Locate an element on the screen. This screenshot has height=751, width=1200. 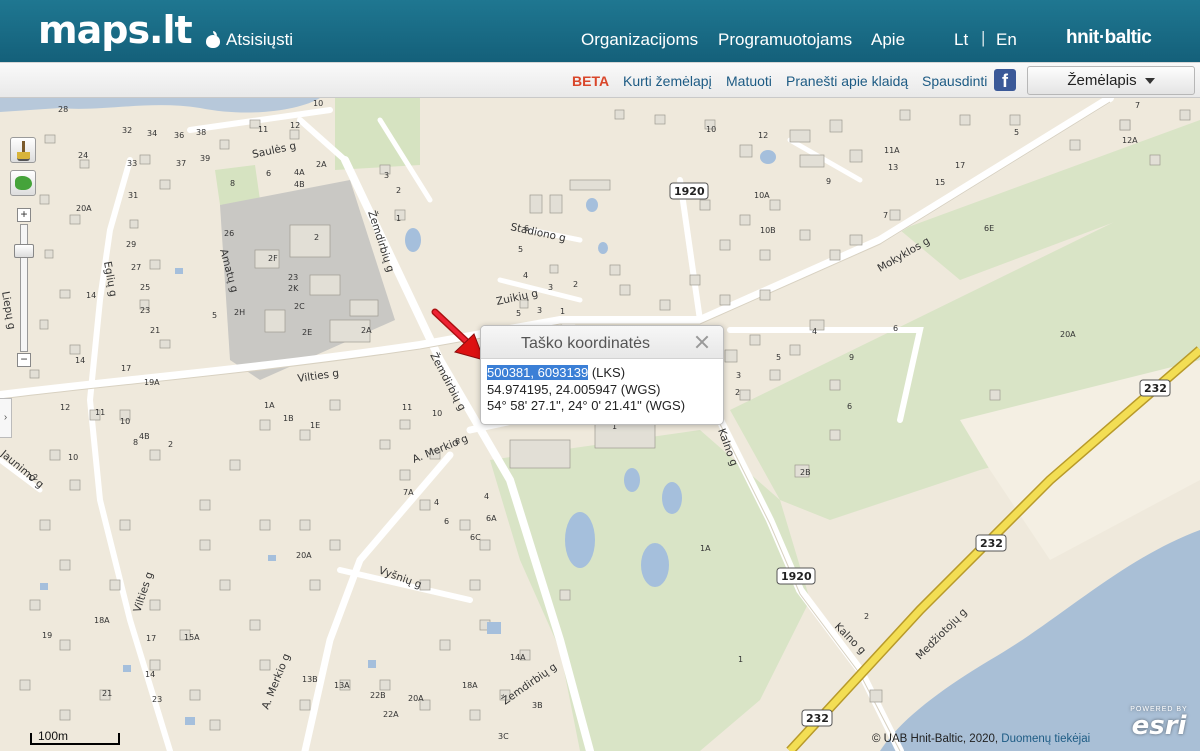
svg-text: 9 is located at coordinates (828, 181).